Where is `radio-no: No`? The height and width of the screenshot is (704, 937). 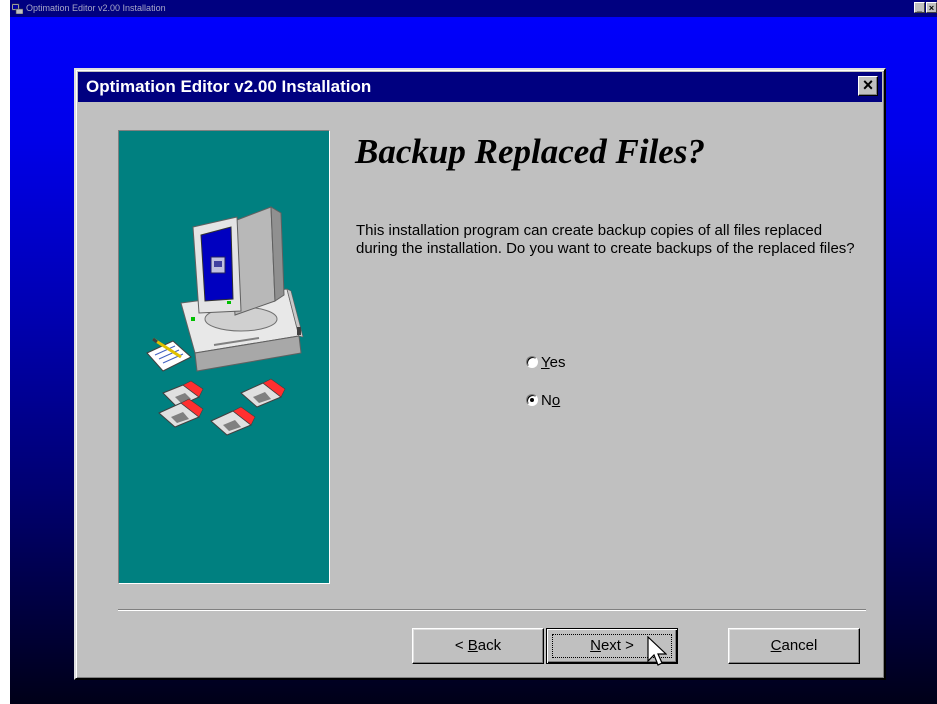
radio-no: No is located at coordinates (543, 400).